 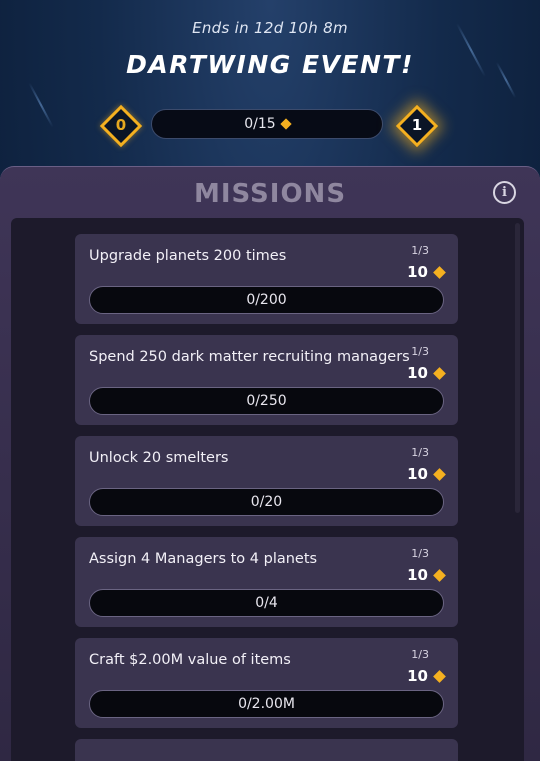 I want to click on mission-progress-text: 0/20, so click(x=266, y=502).